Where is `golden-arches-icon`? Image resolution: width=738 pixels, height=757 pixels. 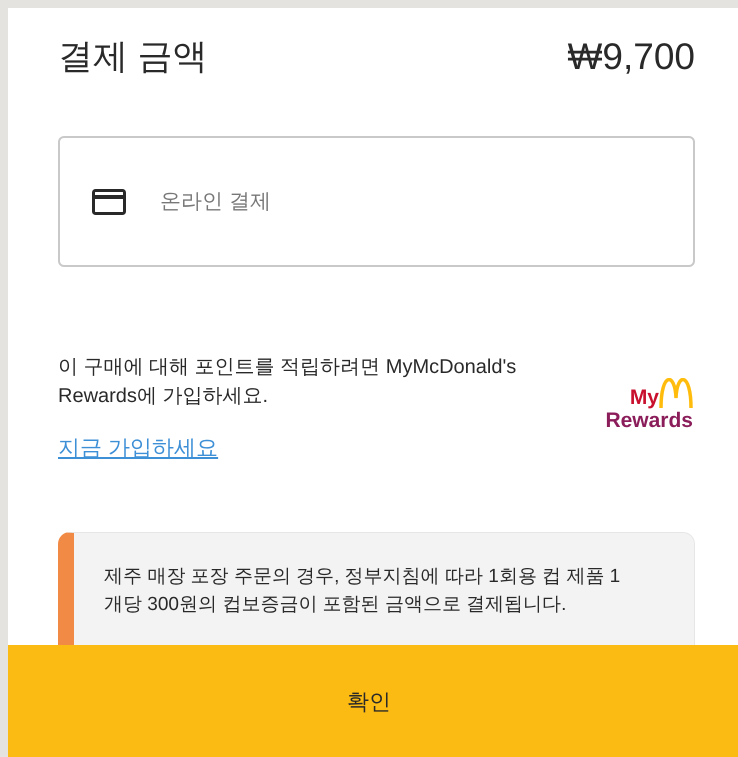 golden-arches-icon is located at coordinates (676, 393).